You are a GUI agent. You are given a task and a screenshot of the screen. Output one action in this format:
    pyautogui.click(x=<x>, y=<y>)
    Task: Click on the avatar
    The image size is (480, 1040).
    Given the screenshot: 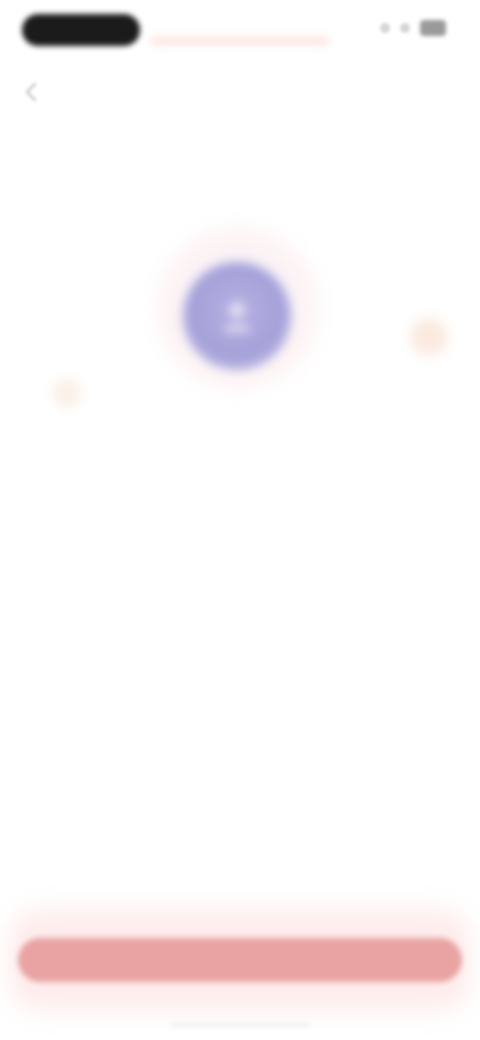 What is the action you would take?
    pyautogui.click(x=237, y=316)
    